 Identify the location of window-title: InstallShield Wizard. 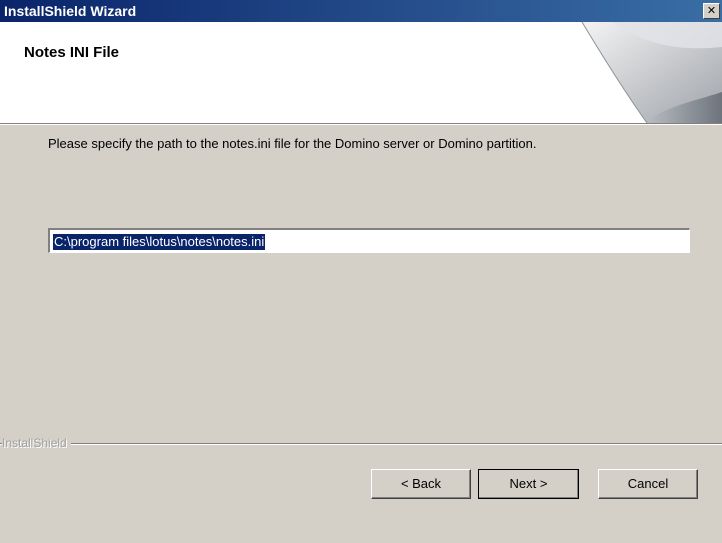
(70, 11).